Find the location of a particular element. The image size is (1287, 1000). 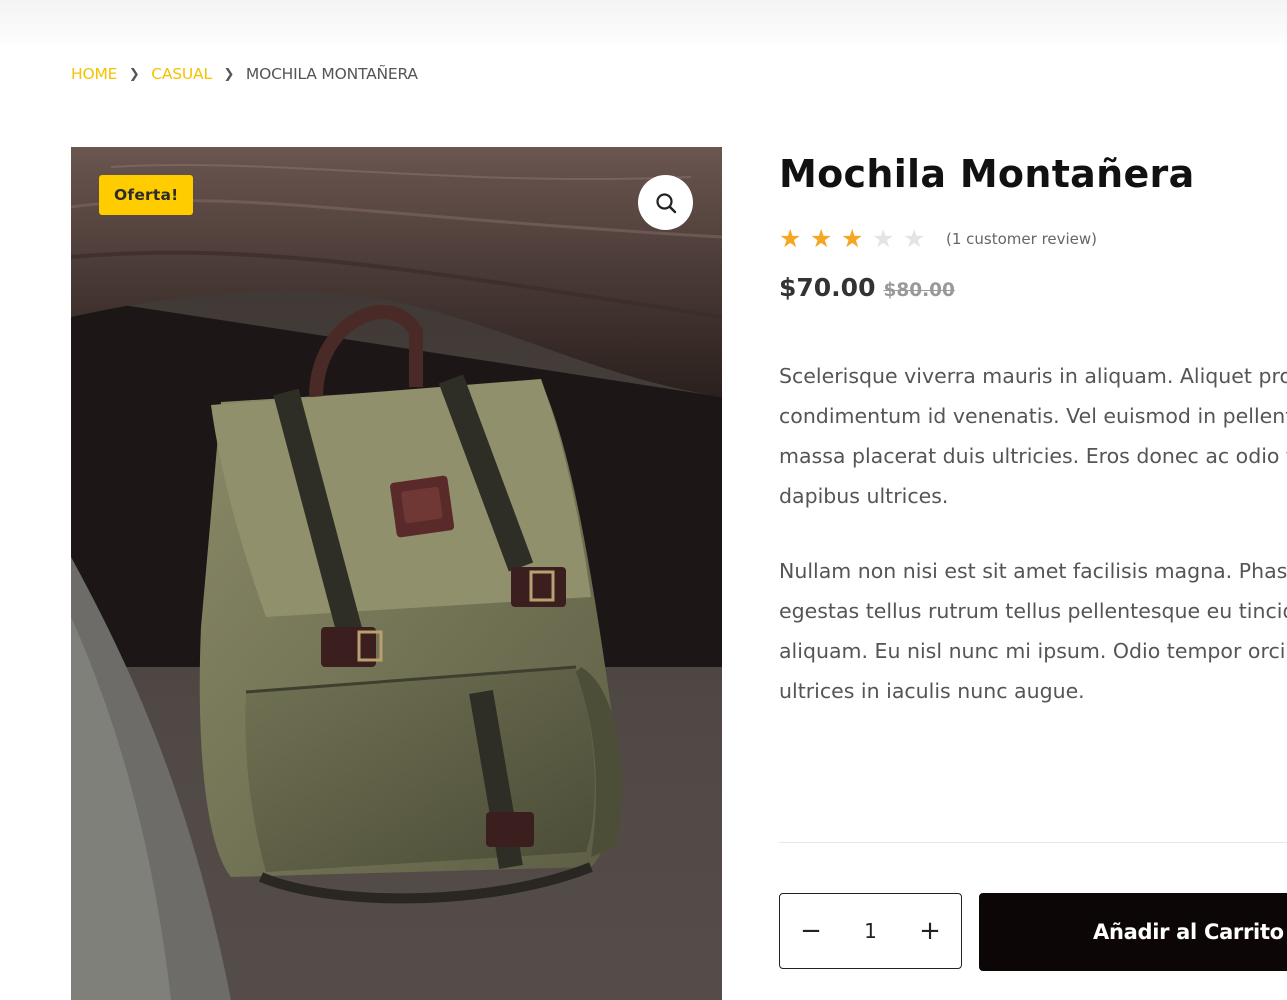

price: $70.00 $80.00 is located at coordinates (867, 287).